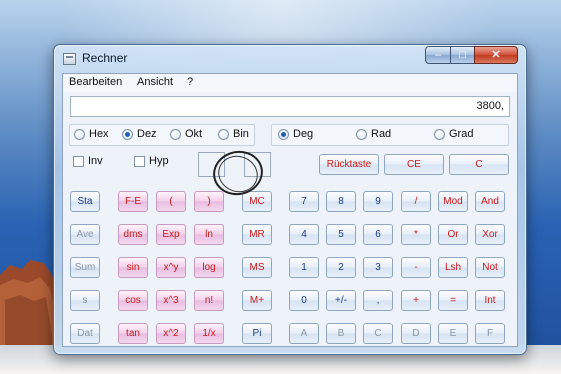  Describe the element at coordinates (461, 134) in the screenshot. I see `radio-grad-label: Grad` at that location.